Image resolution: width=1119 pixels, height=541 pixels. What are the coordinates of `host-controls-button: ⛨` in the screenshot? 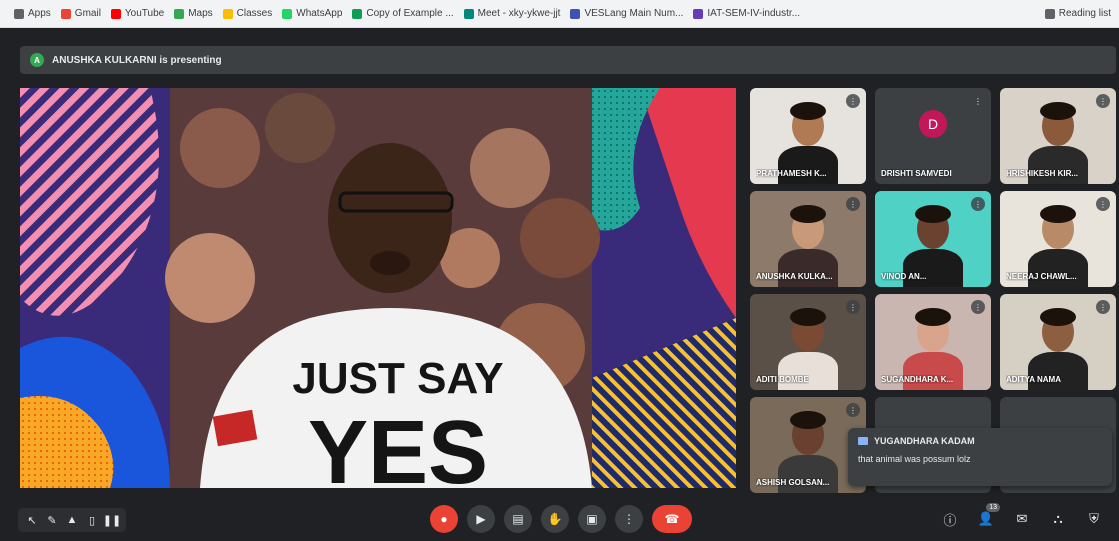 It's located at (1094, 519).